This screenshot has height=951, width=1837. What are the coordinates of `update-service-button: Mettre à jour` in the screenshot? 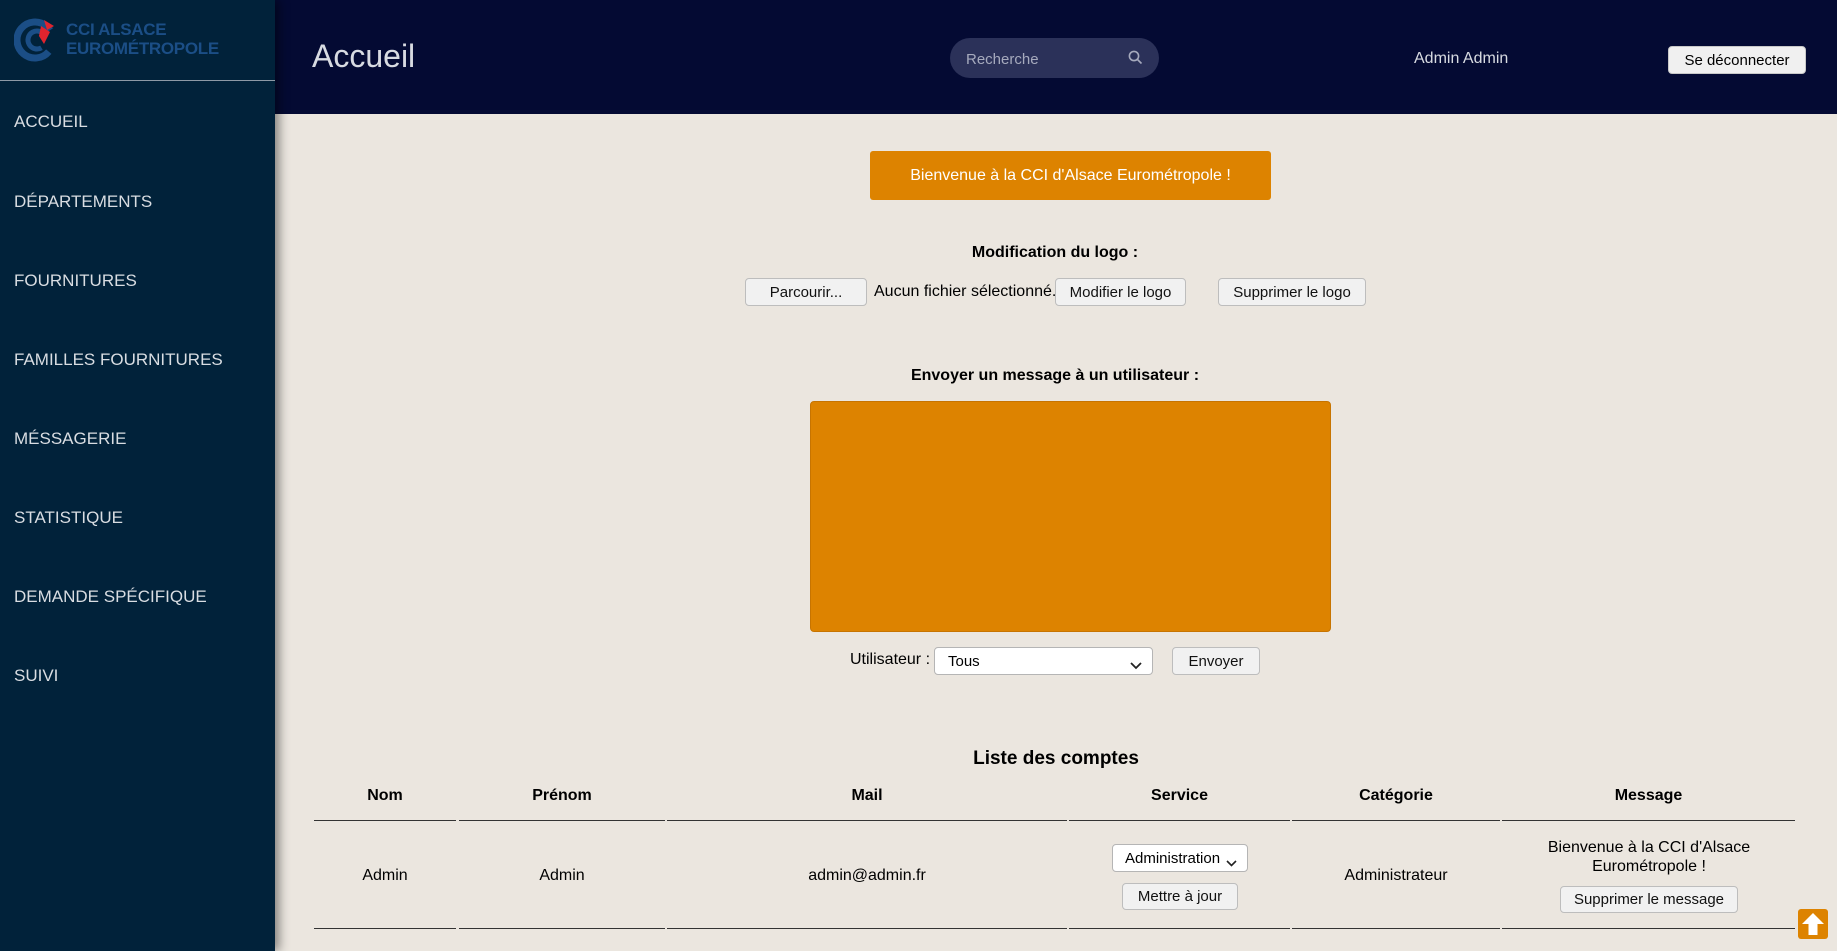 It's located at (1180, 896).